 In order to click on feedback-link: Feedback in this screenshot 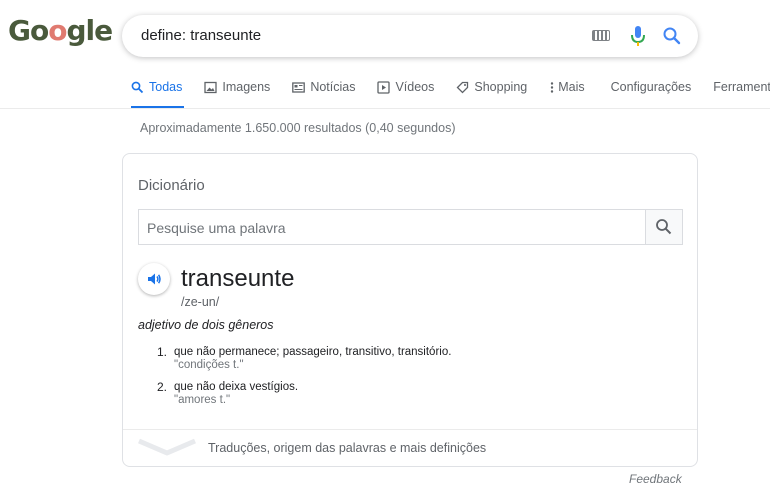, I will do `click(655, 479)`.